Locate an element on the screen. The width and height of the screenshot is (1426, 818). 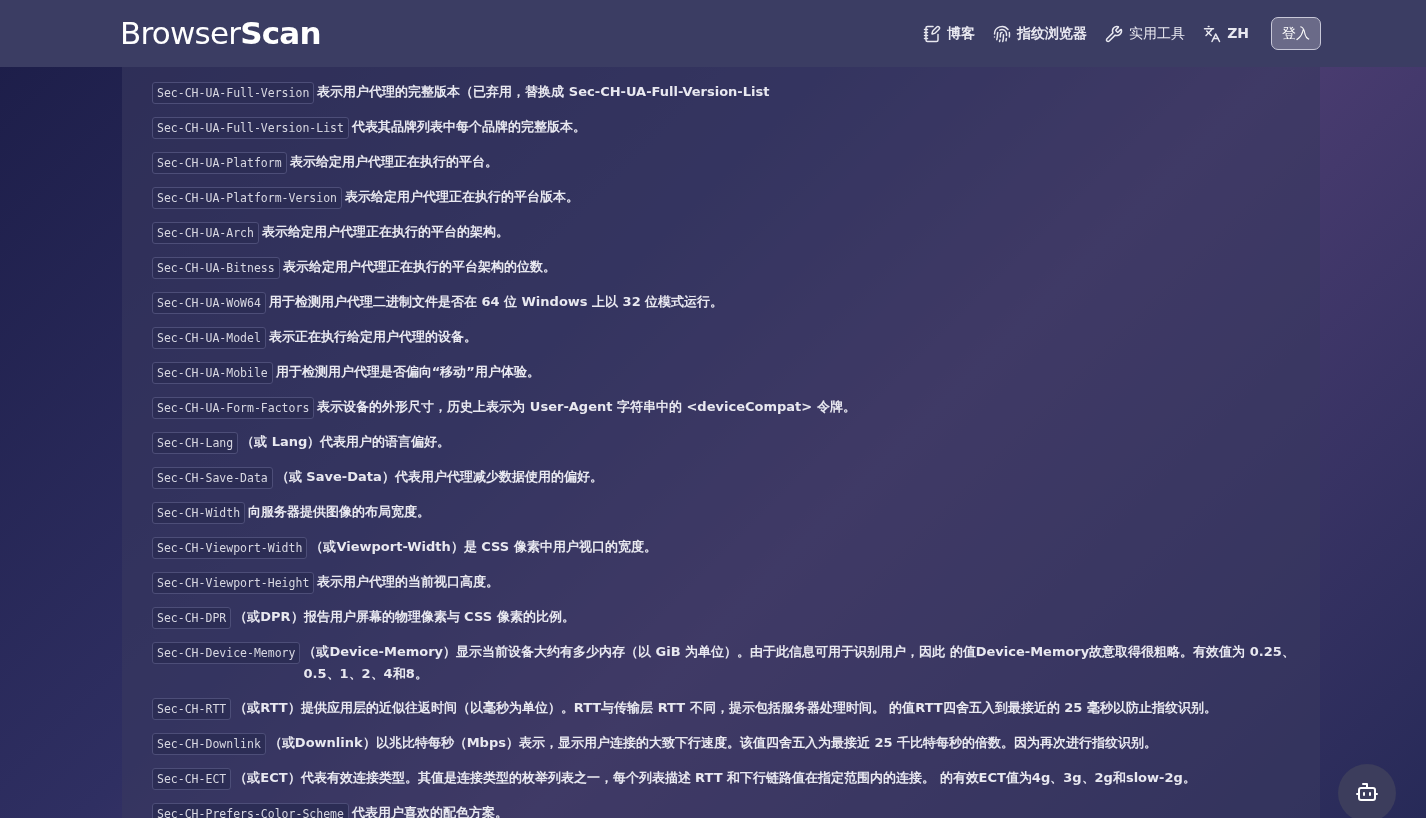
header-description: （或ECT）代表有效连接类型。其值是连接类型的枚举列表之一，每个列表描述 RTT 和下行链路值在指定范围内的连接。 的有效ECT值为4g、3g、2g和slow-2g。 is located at coordinates (715, 778).